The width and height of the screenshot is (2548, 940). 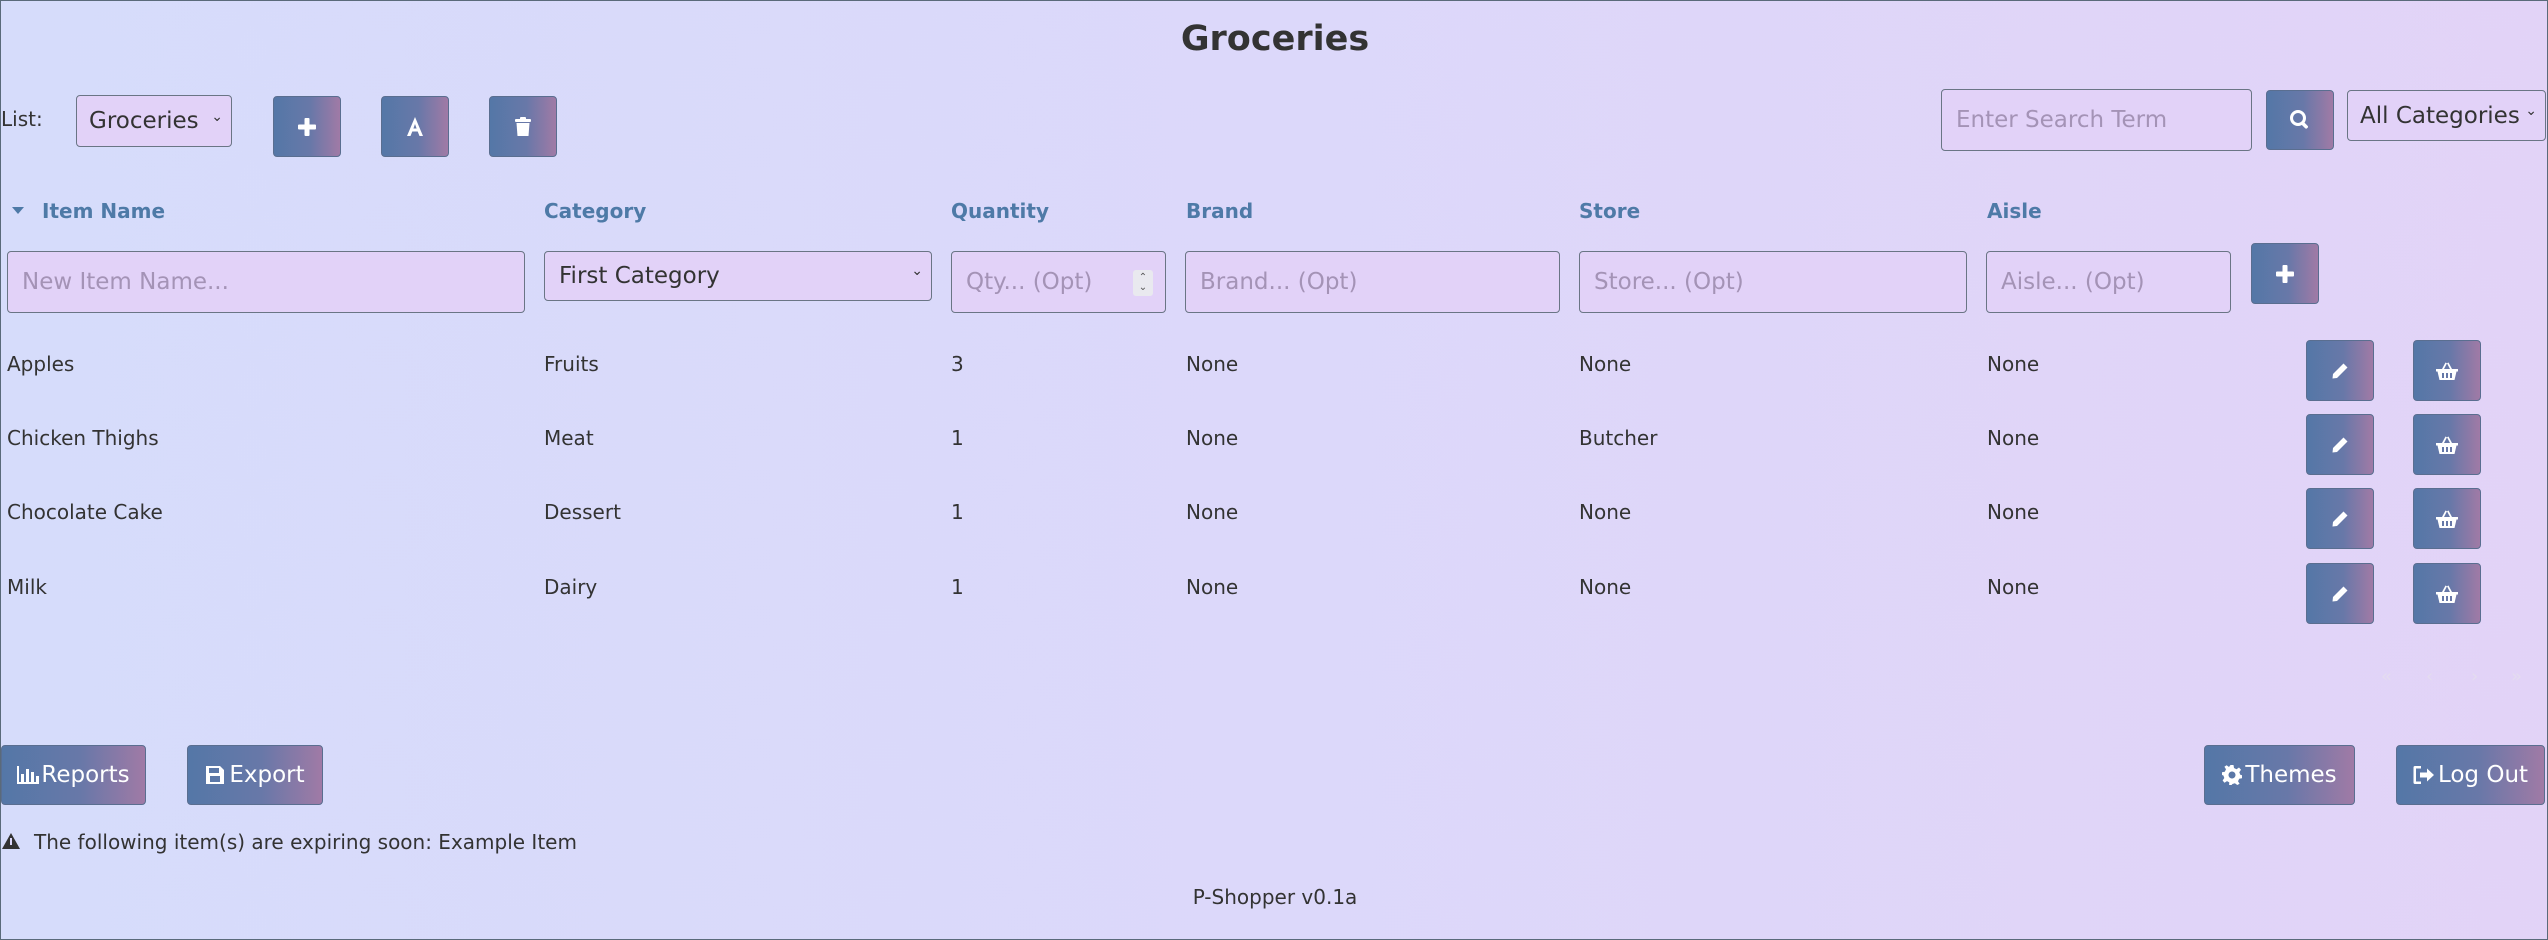 I want to click on category-filter-select: All Categories ⌄, so click(x=2446, y=115).